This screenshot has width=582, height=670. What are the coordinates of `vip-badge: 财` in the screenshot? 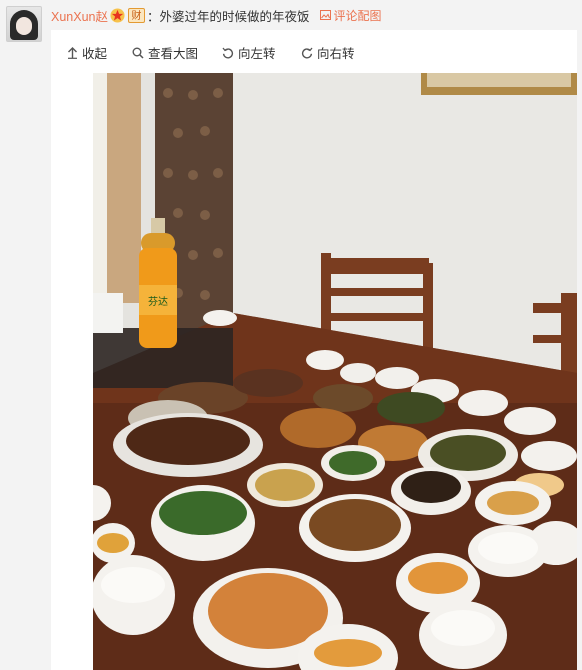 It's located at (136, 15).